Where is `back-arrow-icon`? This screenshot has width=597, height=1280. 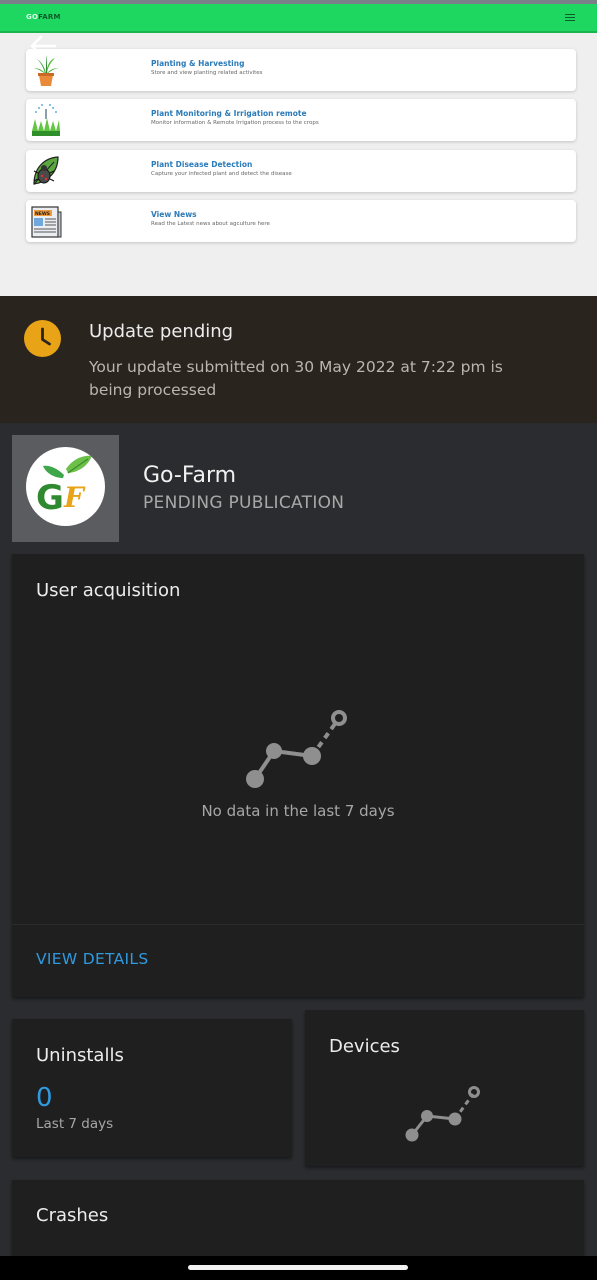
back-arrow-icon is located at coordinates (43, 46).